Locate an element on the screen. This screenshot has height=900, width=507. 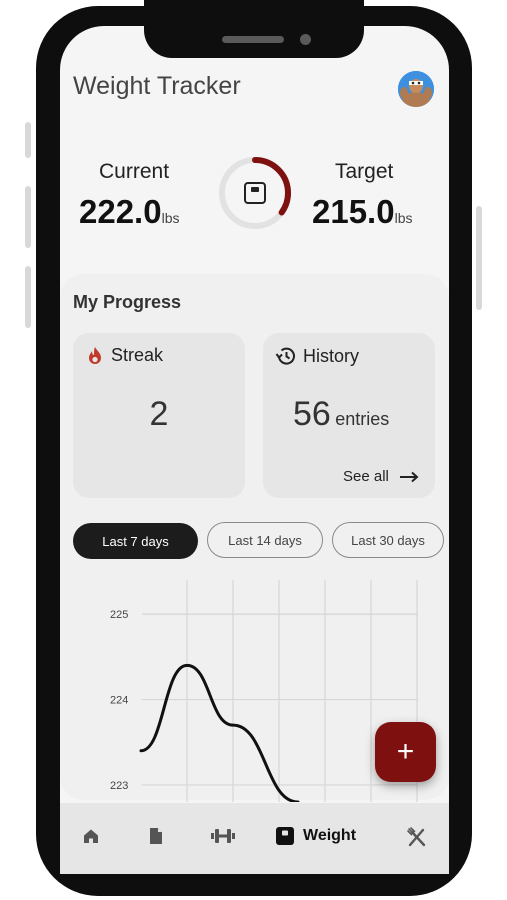
nav-food is located at coordinates (417, 837).